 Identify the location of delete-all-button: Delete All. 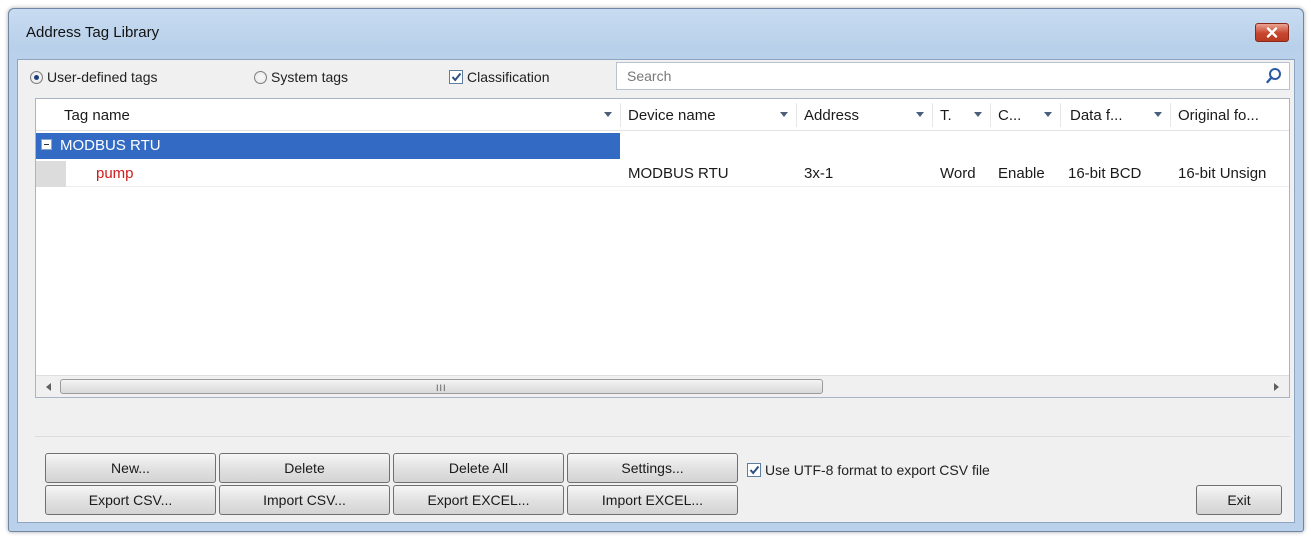
(478, 468).